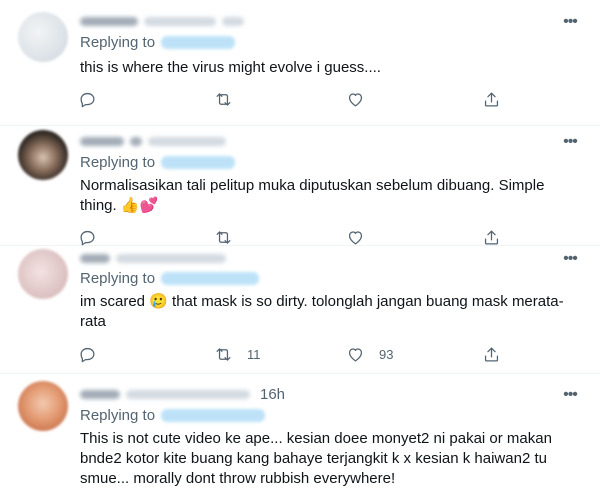 This screenshot has width=600, height=500. What do you see at coordinates (136, 141) in the screenshot?
I see `verified-badge-redacted` at bounding box center [136, 141].